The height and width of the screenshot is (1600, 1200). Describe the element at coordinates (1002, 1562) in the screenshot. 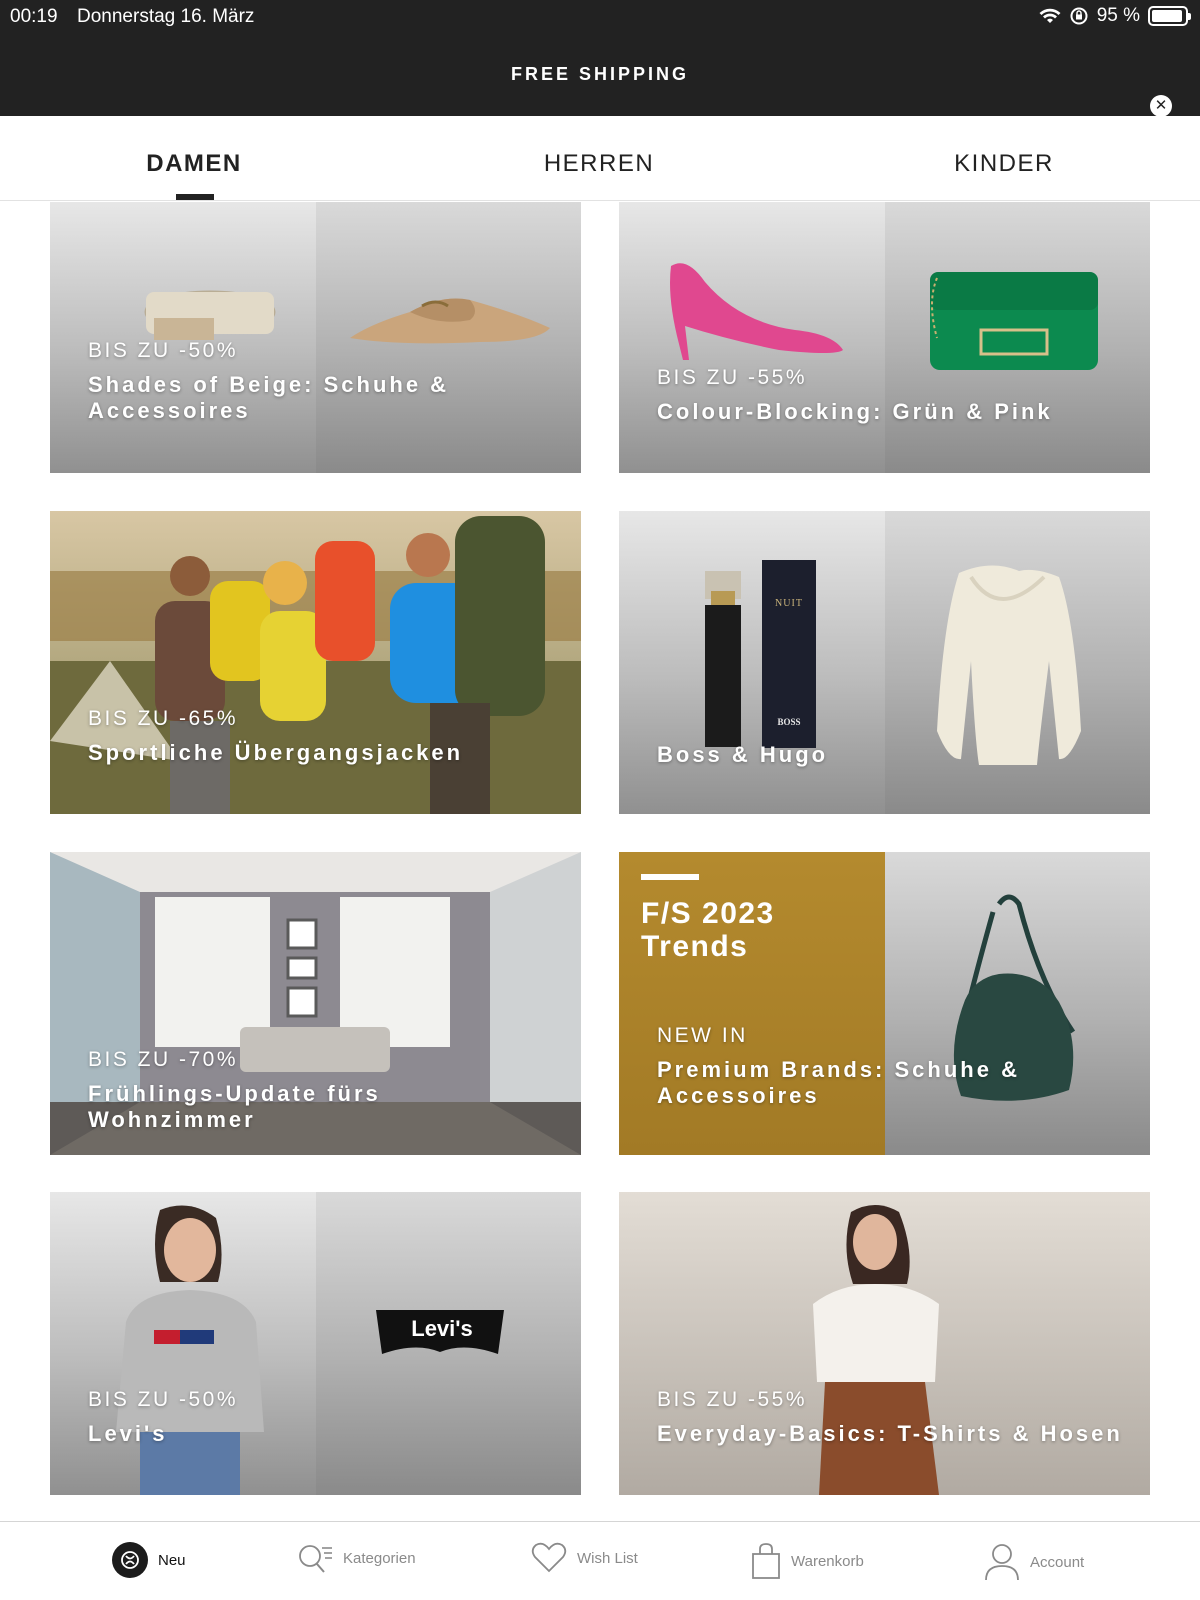

I see `user-icon` at that location.